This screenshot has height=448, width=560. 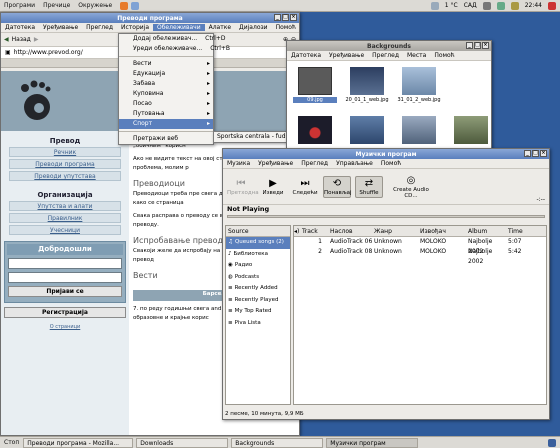 What do you see at coordinates (65, 164) in the screenshot?
I see `link-program-translations: Преводи програма` at bounding box center [65, 164].